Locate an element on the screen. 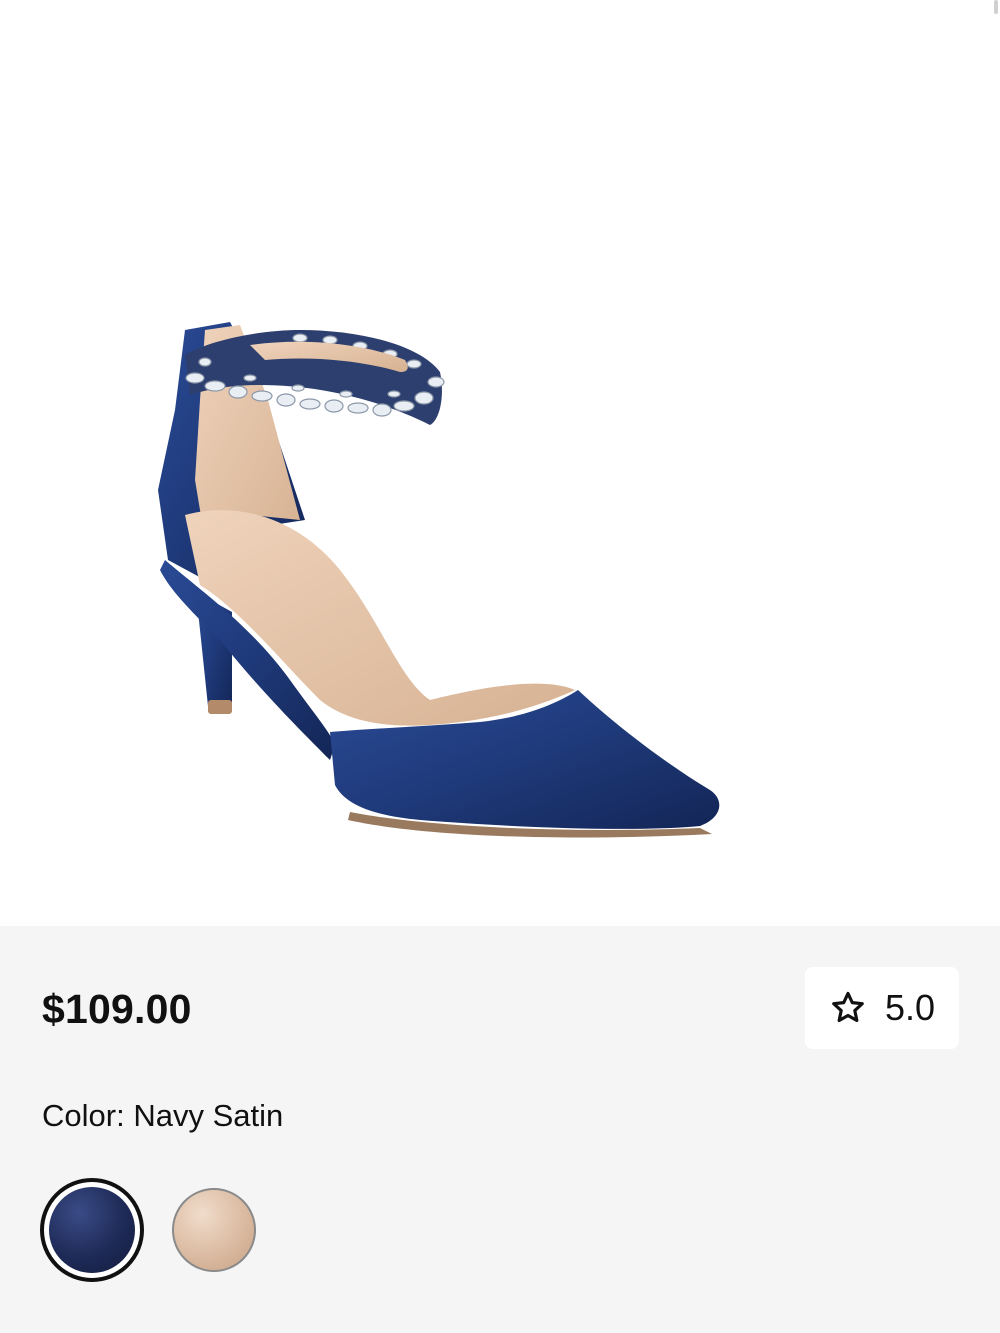 The height and width of the screenshot is (1333, 1000). color-swatches is located at coordinates (148, 1230).